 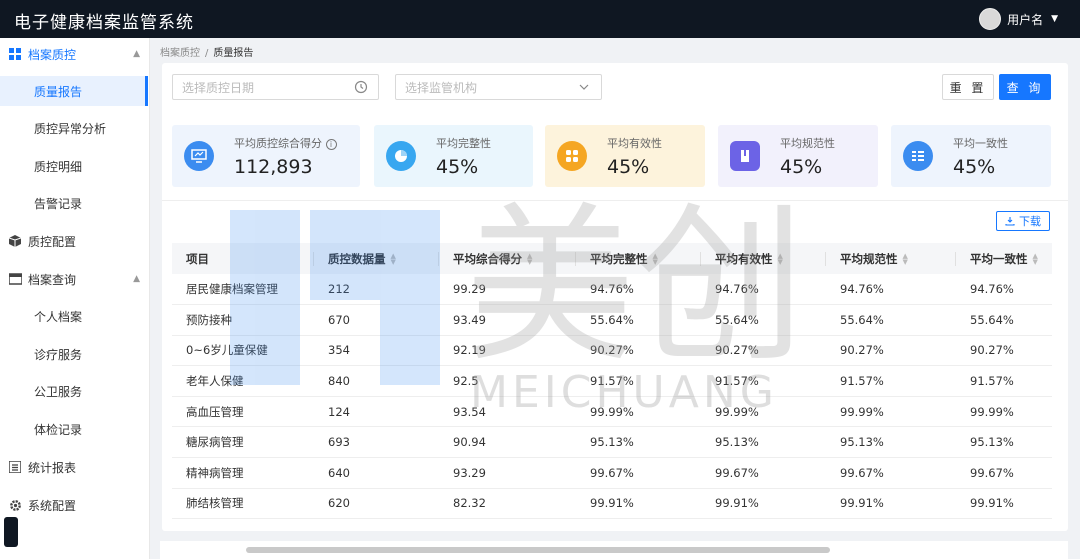 I want to click on project-link: 预防接种, so click(x=243, y=320).